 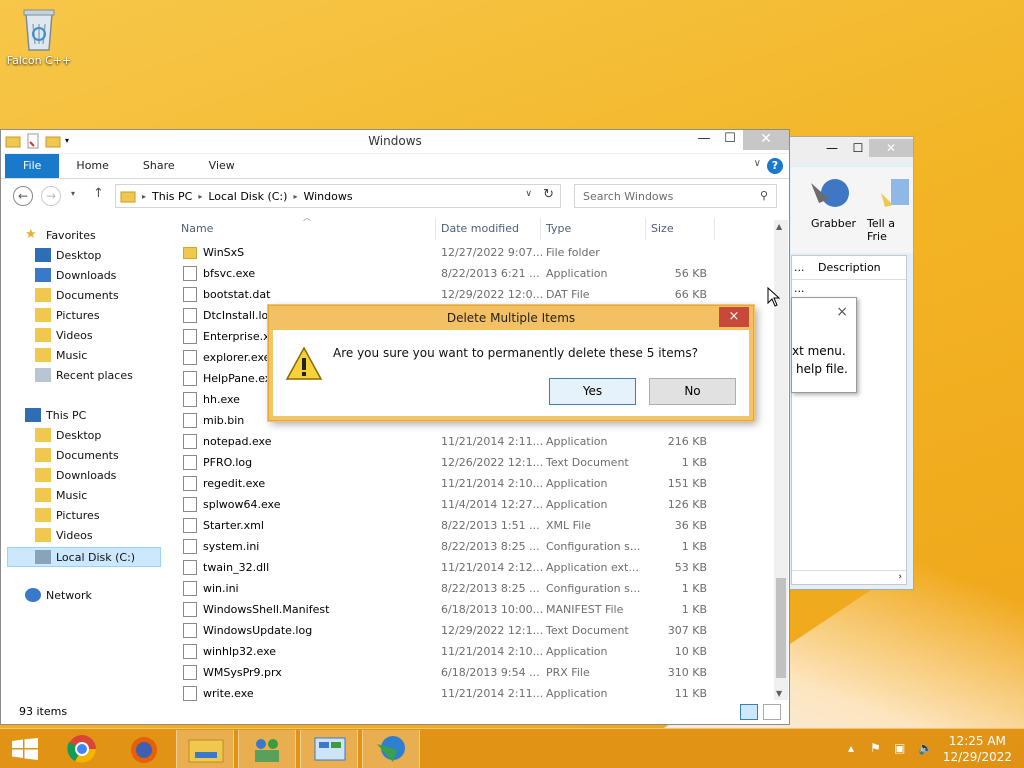 What do you see at coordinates (25, 749) in the screenshot?
I see `start-windows-icon` at bounding box center [25, 749].